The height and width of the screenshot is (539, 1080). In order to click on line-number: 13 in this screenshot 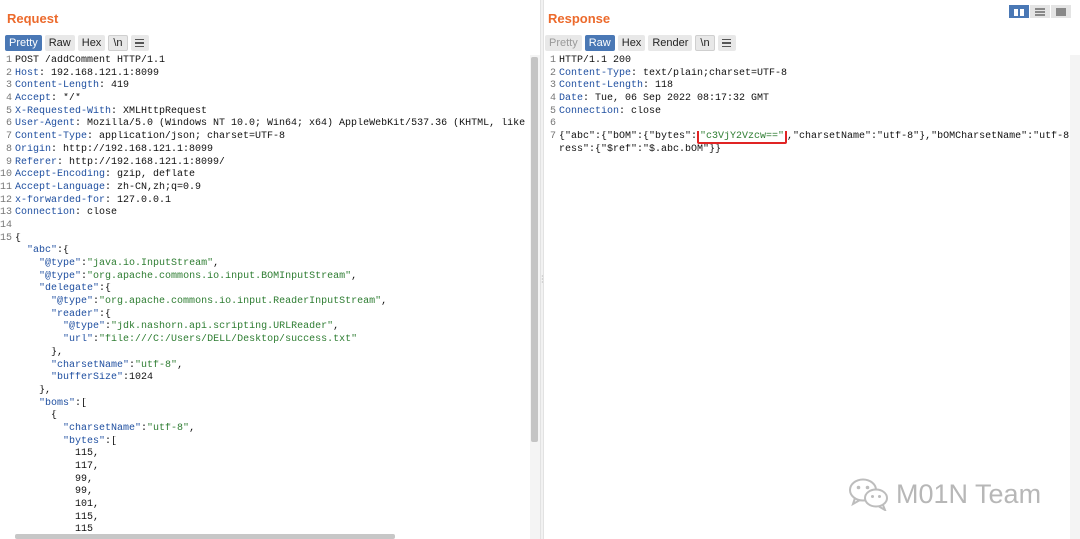, I will do `click(6, 213)`.